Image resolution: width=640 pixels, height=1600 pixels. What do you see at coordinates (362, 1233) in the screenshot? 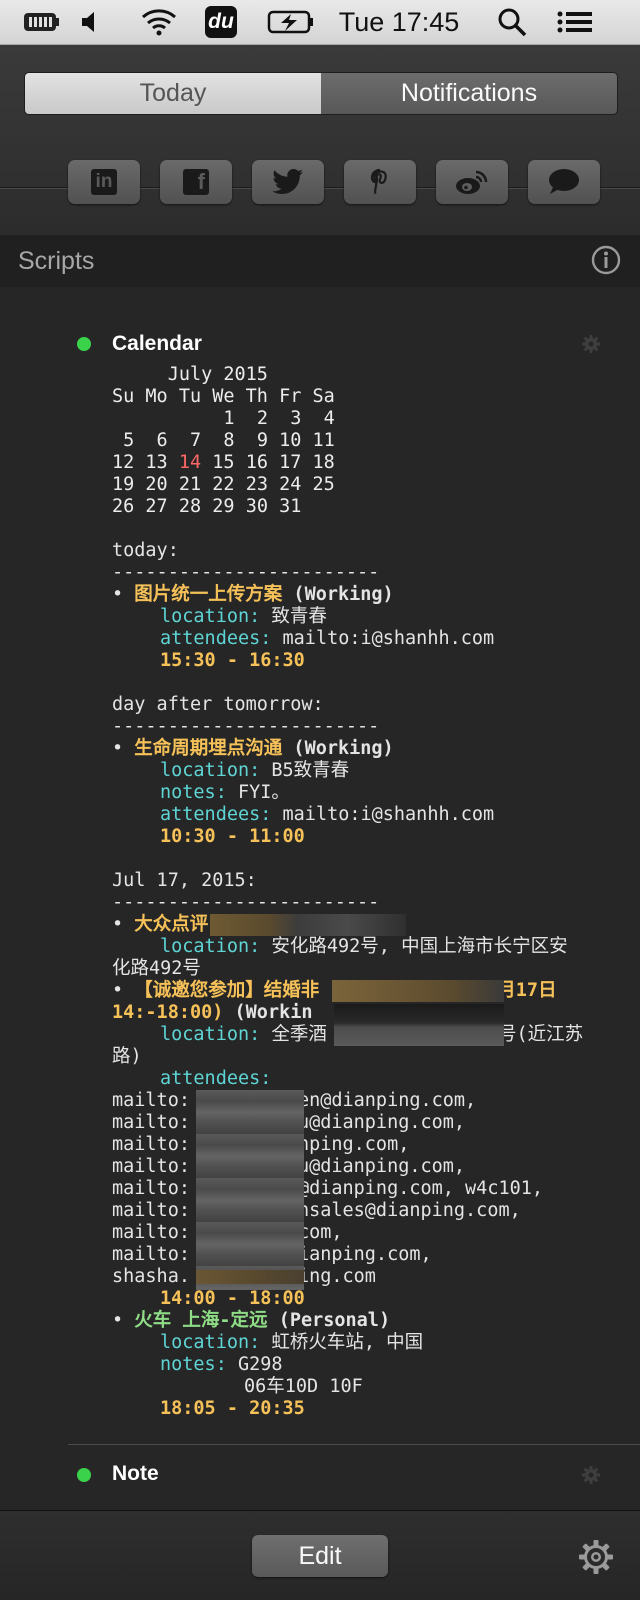
I see `attendee-row: mailto: com,` at bounding box center [362, 1233].